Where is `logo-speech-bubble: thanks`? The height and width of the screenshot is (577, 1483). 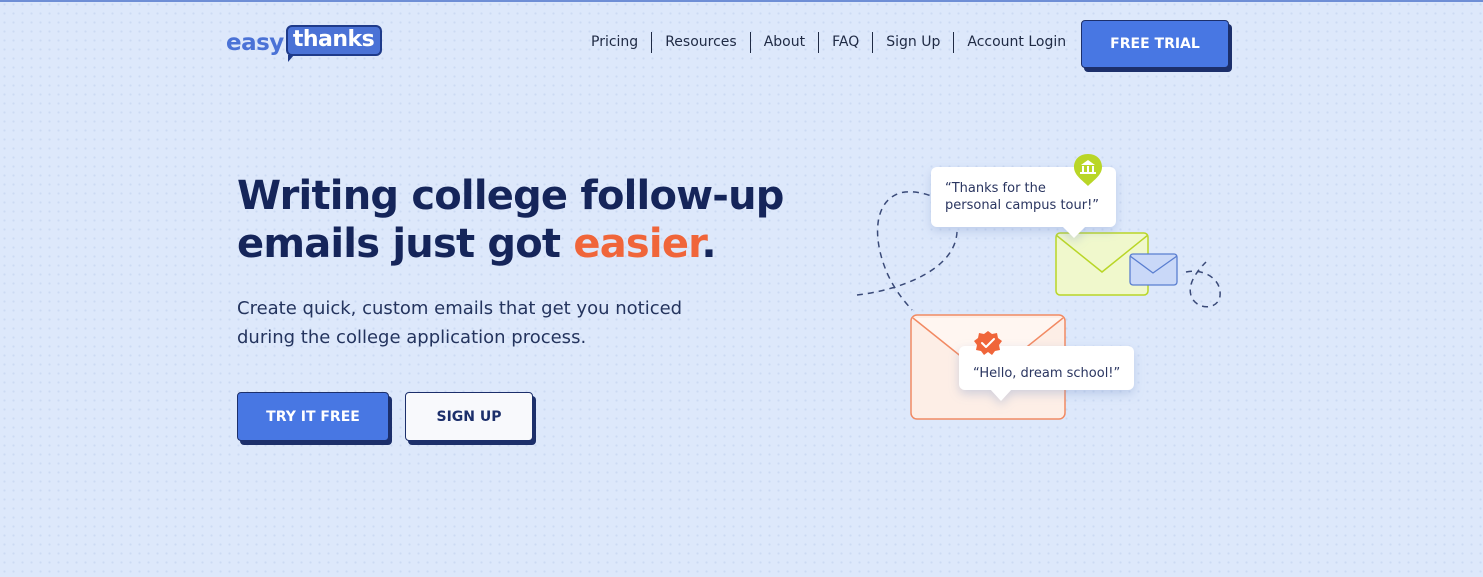
logo-speech-bubble: thanks is located at coordinates (334, 43).